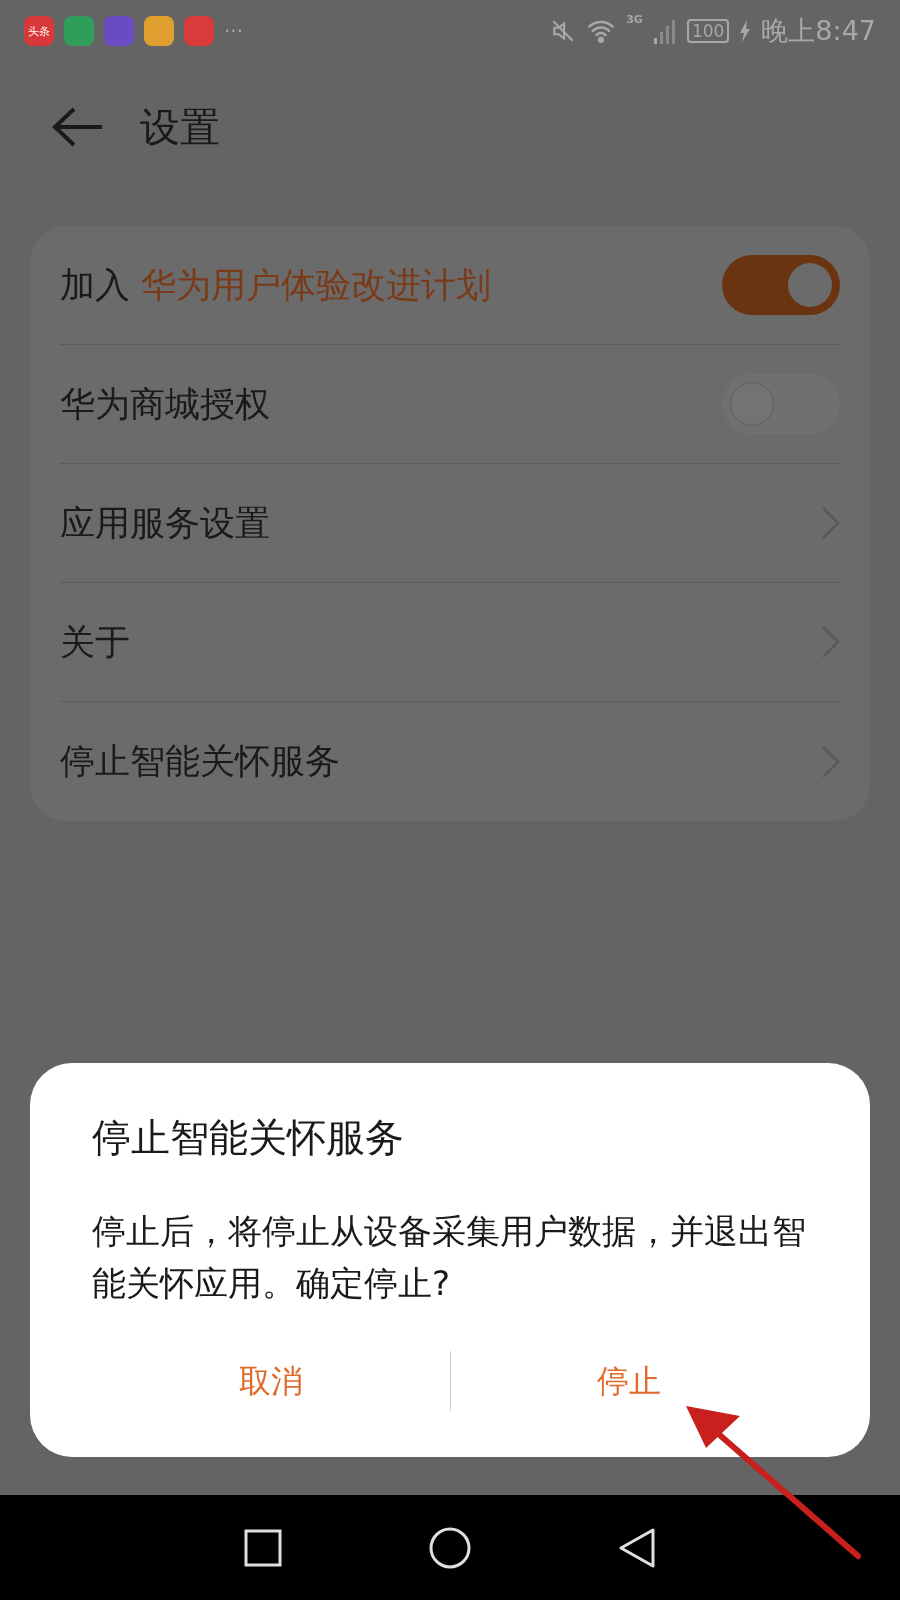  I want to click on back-arrow-icon, so click(78, 127).